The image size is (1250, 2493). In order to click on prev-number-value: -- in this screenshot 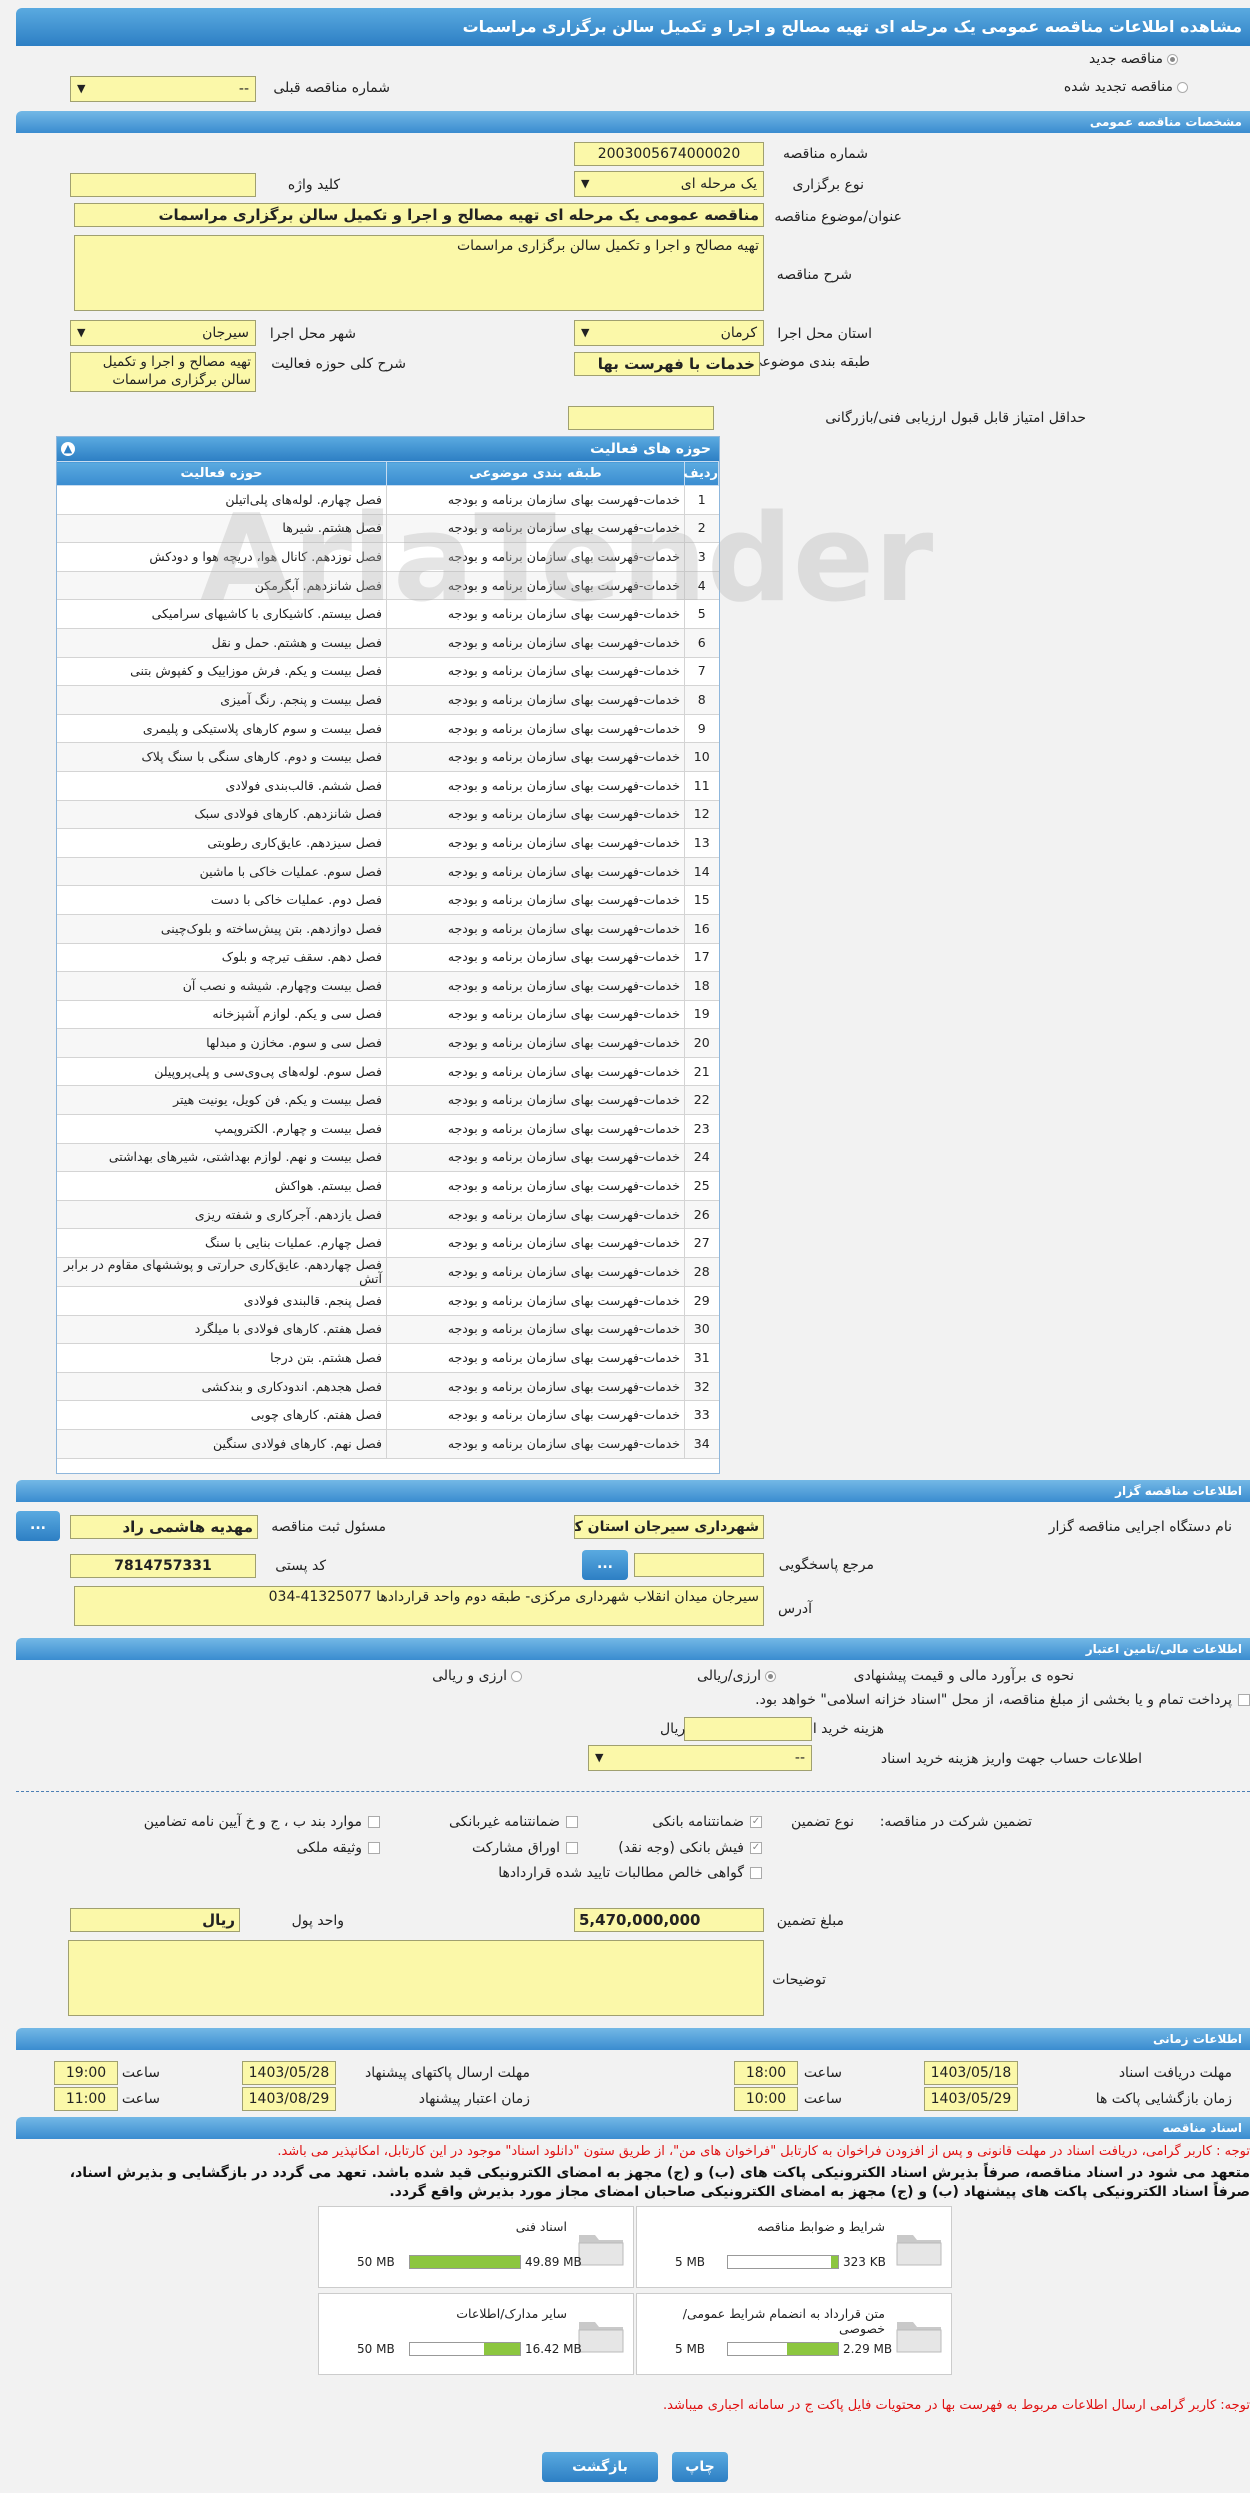, I will do `click(243, 89)`.